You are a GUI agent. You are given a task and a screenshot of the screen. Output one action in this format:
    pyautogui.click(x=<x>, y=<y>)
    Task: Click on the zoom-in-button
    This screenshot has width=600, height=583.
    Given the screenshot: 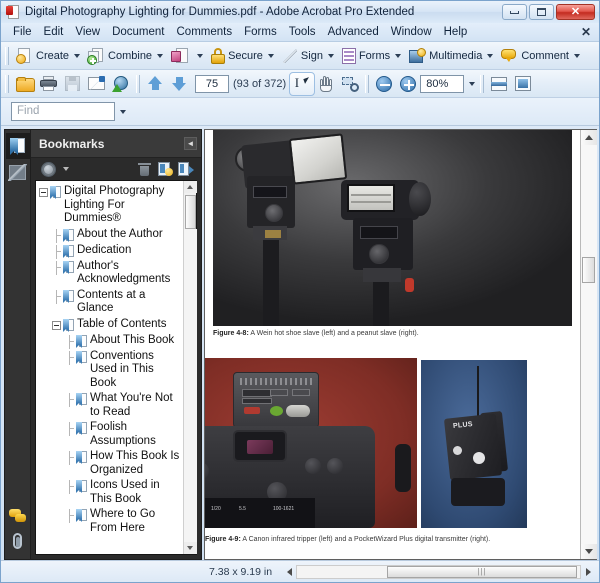 What is the action you would take?
    pyautogui.click(x=408, y=84)
    